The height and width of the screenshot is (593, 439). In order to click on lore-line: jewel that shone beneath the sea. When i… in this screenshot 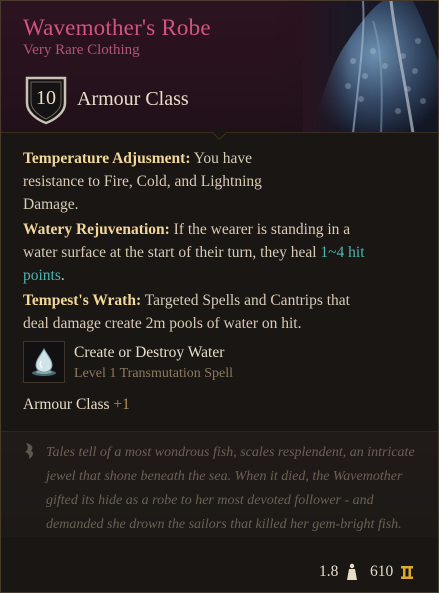, I will do `click(224, 476)`.